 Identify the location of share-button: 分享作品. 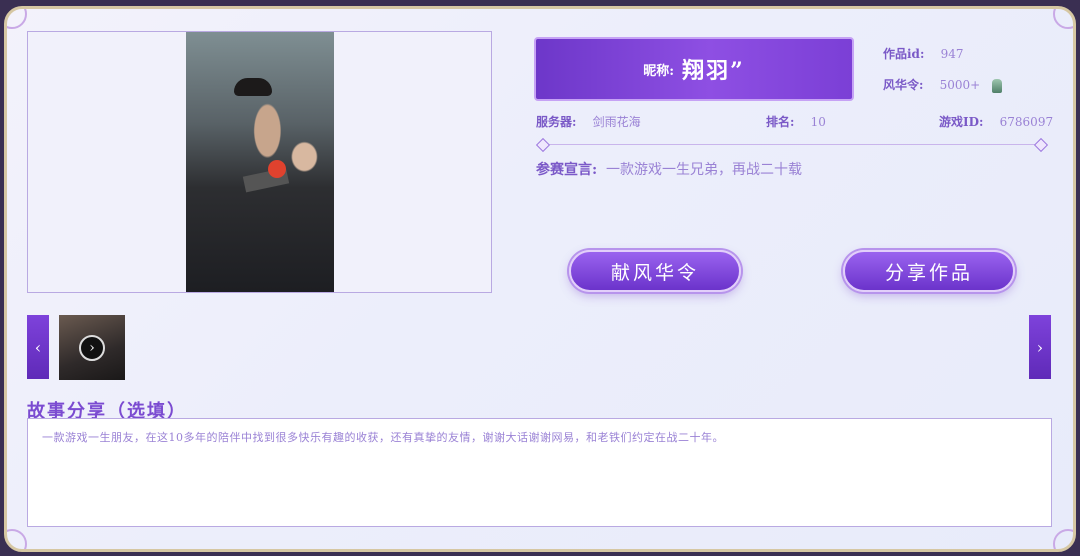
(929, 271).